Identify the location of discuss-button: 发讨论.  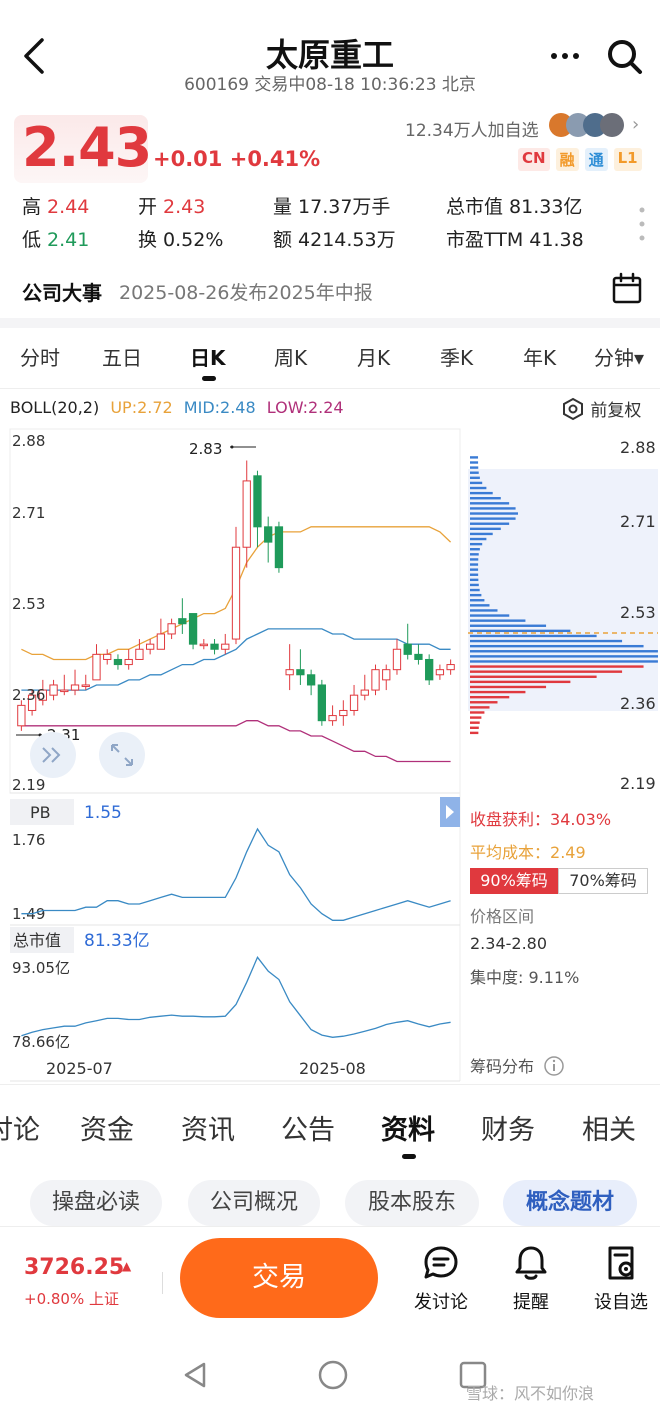
(441, 1279).